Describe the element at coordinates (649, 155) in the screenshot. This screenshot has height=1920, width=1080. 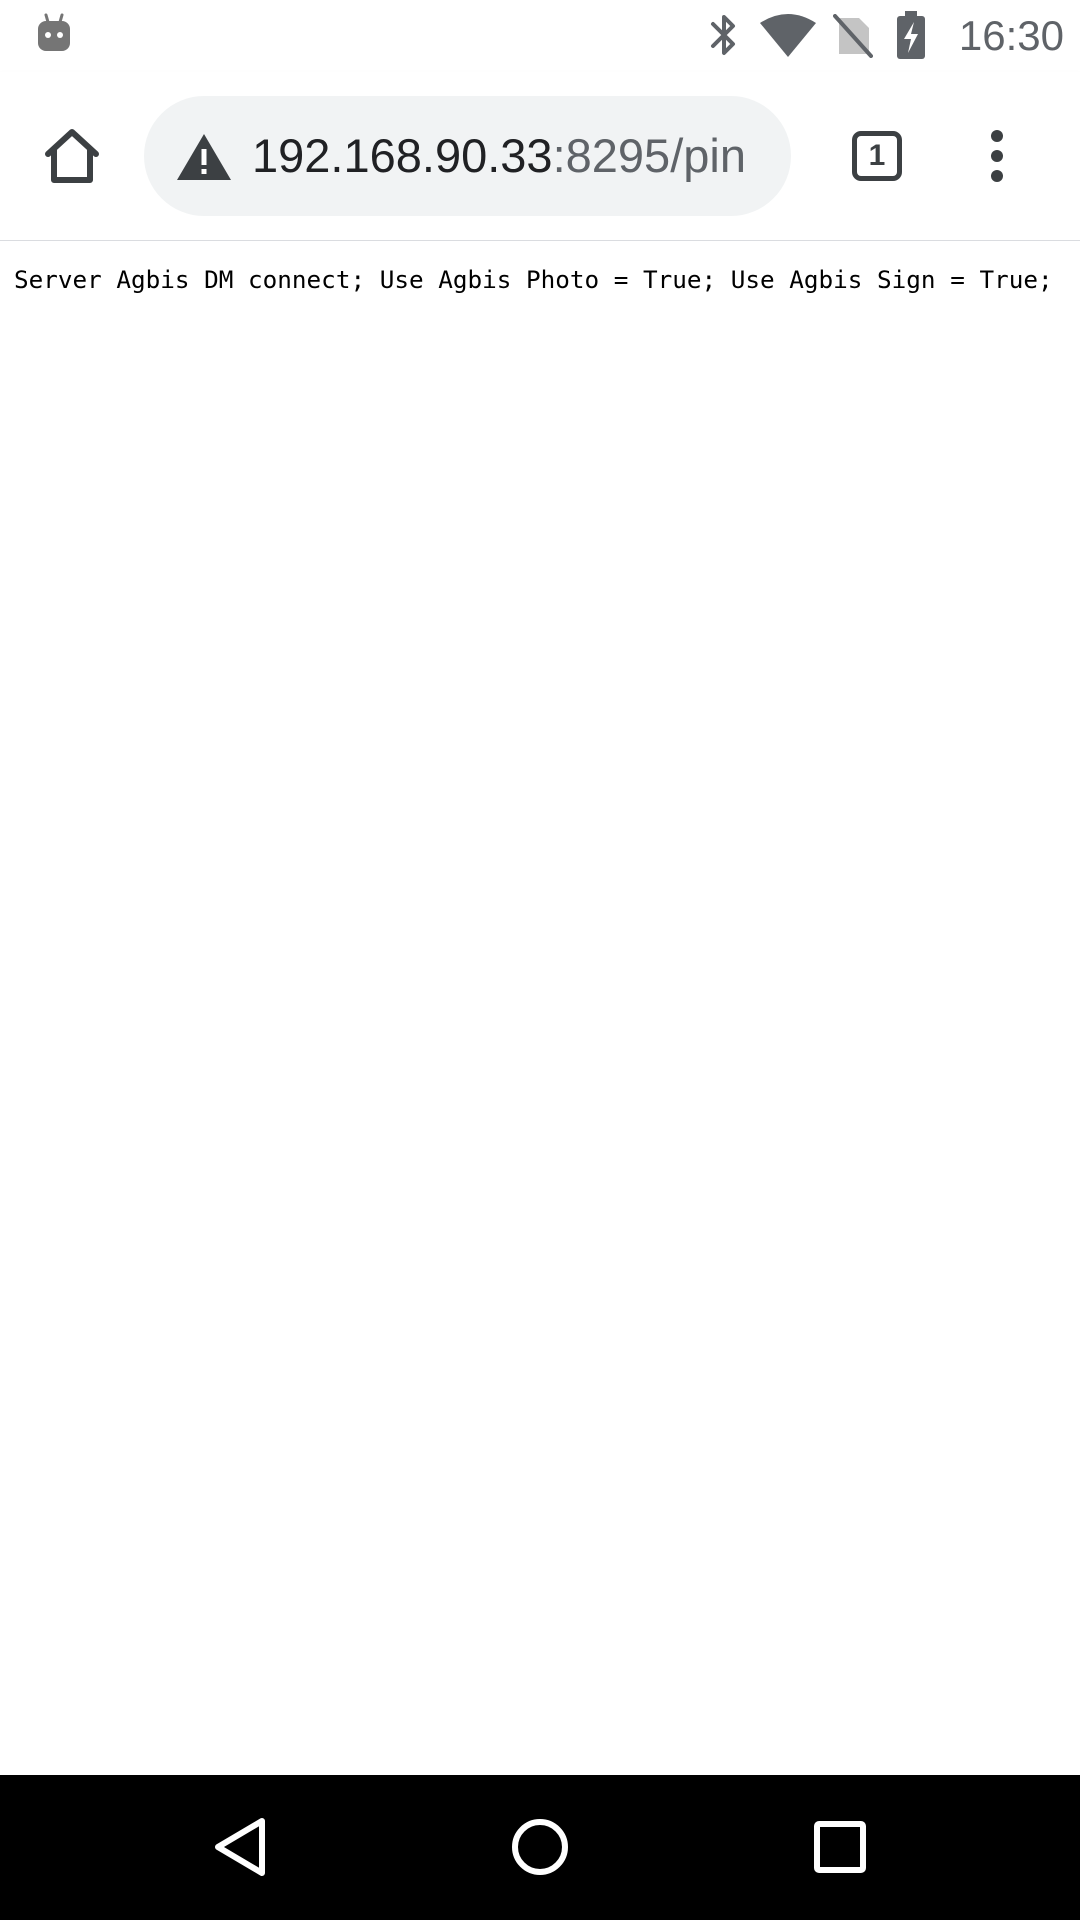
I see `url-path: :8295/pin` at that location.